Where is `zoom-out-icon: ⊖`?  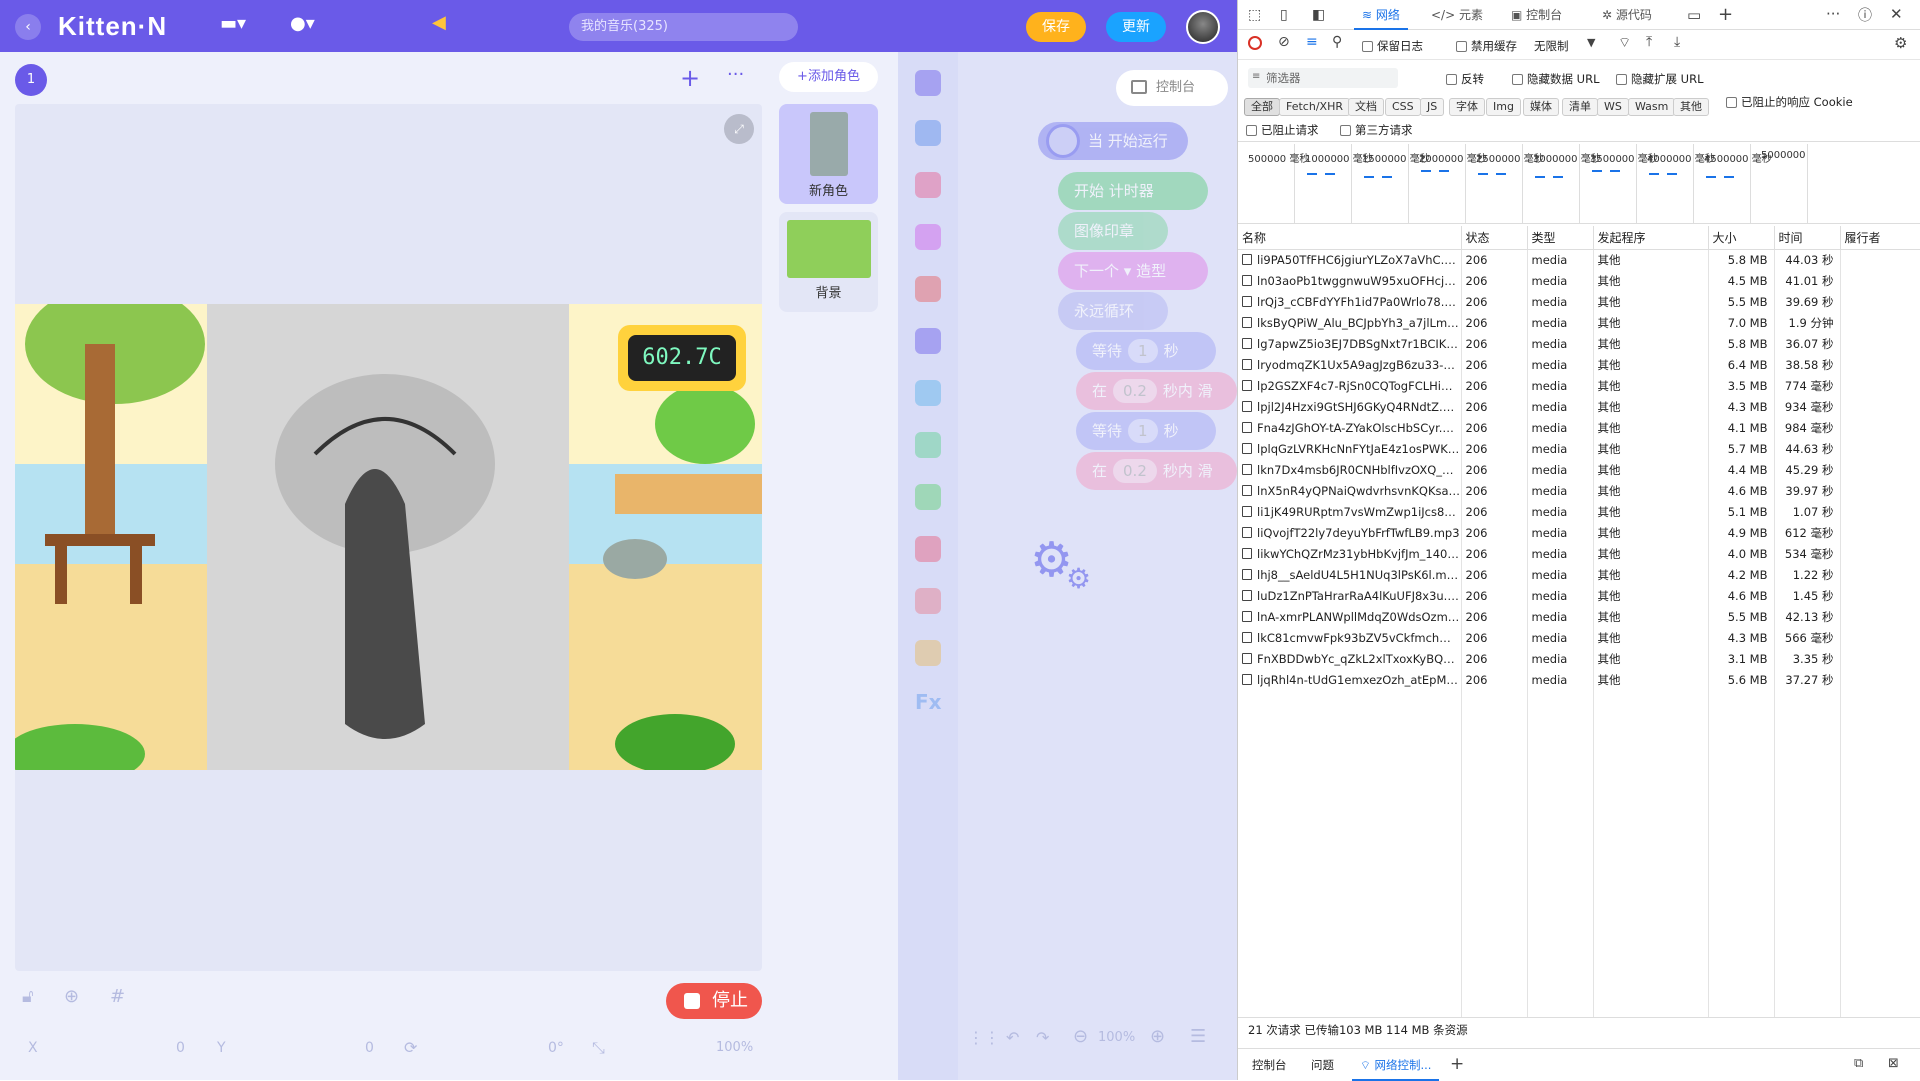 zoom-out-icon: ⊖ is located at coordinates (1080, 1036).